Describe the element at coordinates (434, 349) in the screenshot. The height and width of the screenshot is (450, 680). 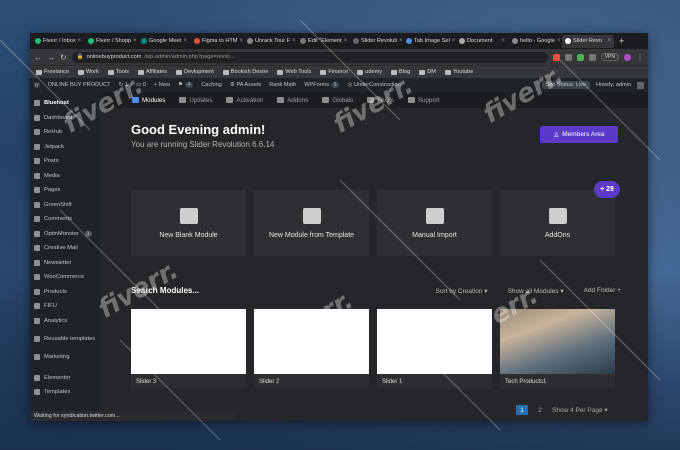
I see `module-card: Slider 1` at that location.